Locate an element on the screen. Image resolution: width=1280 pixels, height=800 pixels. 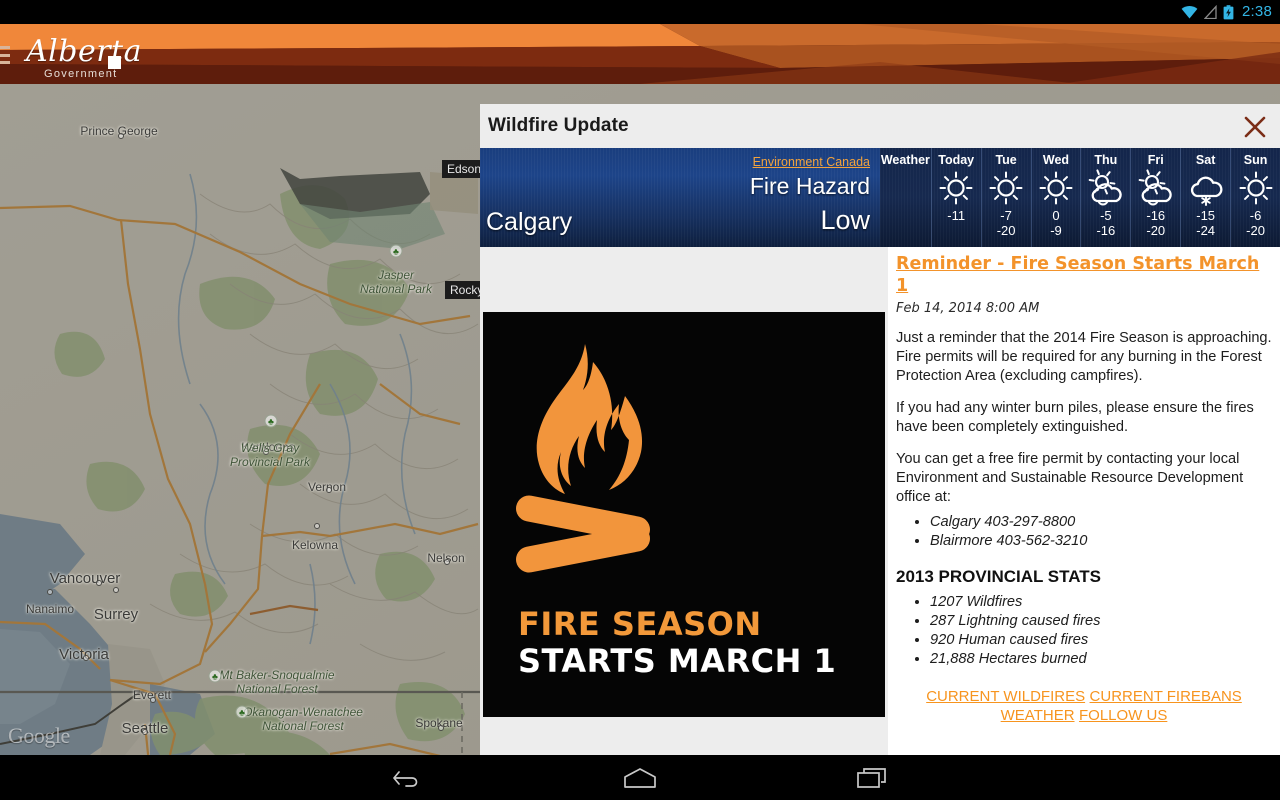
list-item: 1207 Wildfires is located at coordinates (1101, 602).